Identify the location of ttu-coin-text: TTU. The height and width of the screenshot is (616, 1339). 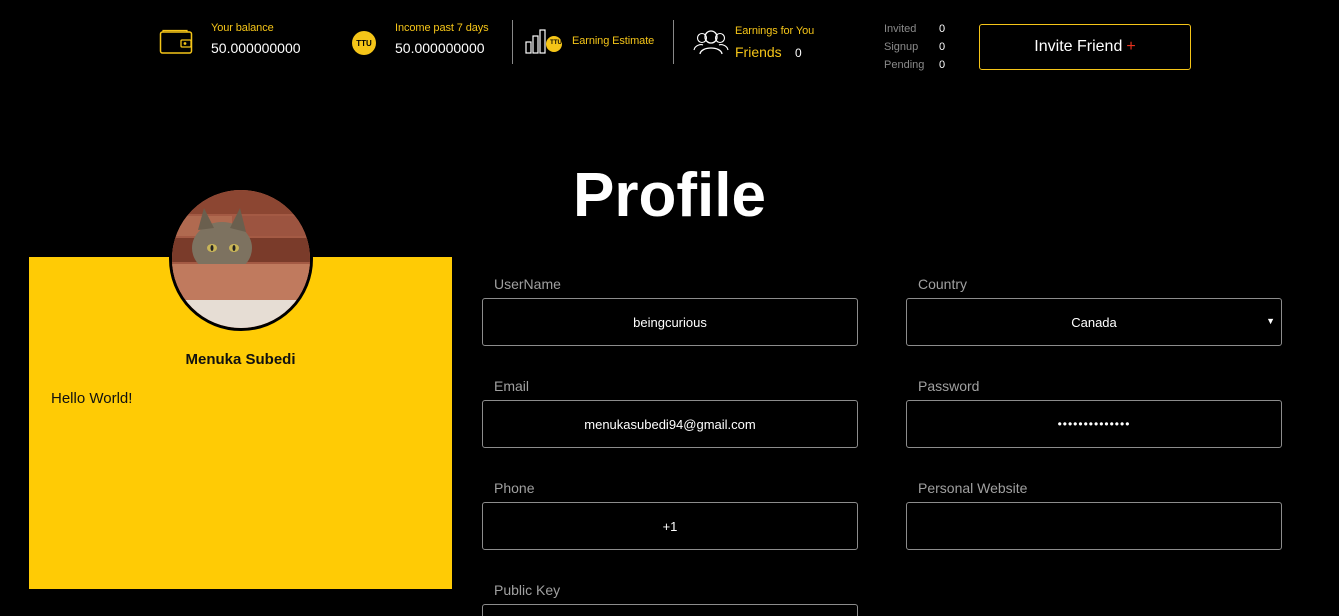
(364, 43).